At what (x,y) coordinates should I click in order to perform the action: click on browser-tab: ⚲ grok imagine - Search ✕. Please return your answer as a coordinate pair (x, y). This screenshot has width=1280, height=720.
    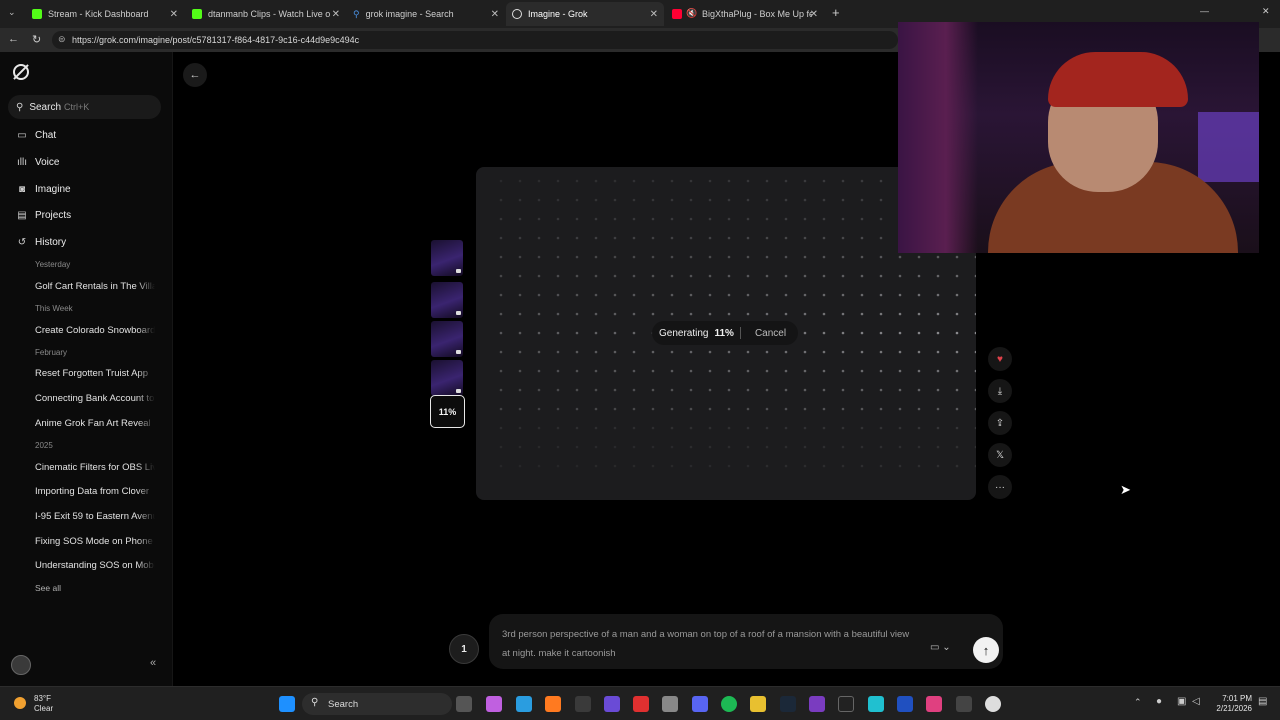
    Looking at the image, I should click on (426, 14).